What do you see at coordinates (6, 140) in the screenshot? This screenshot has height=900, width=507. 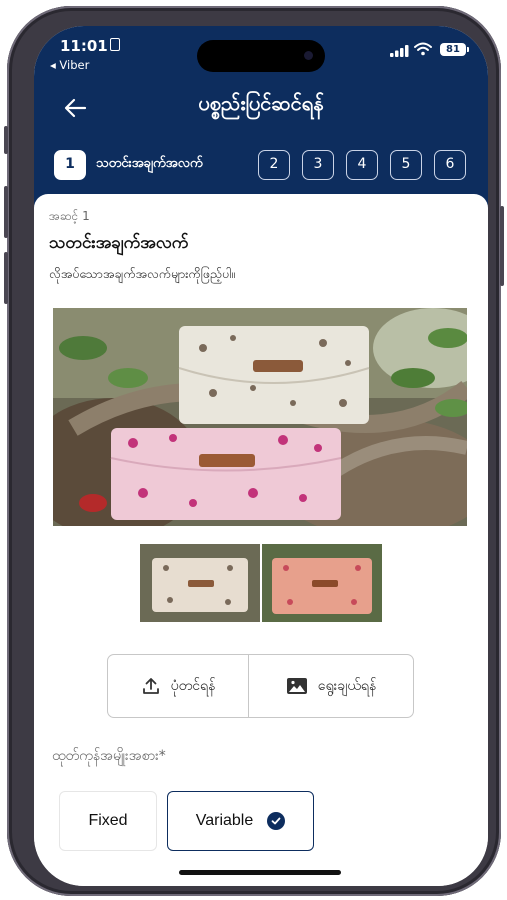 I see `action-button` at bounding box center [6, 140].